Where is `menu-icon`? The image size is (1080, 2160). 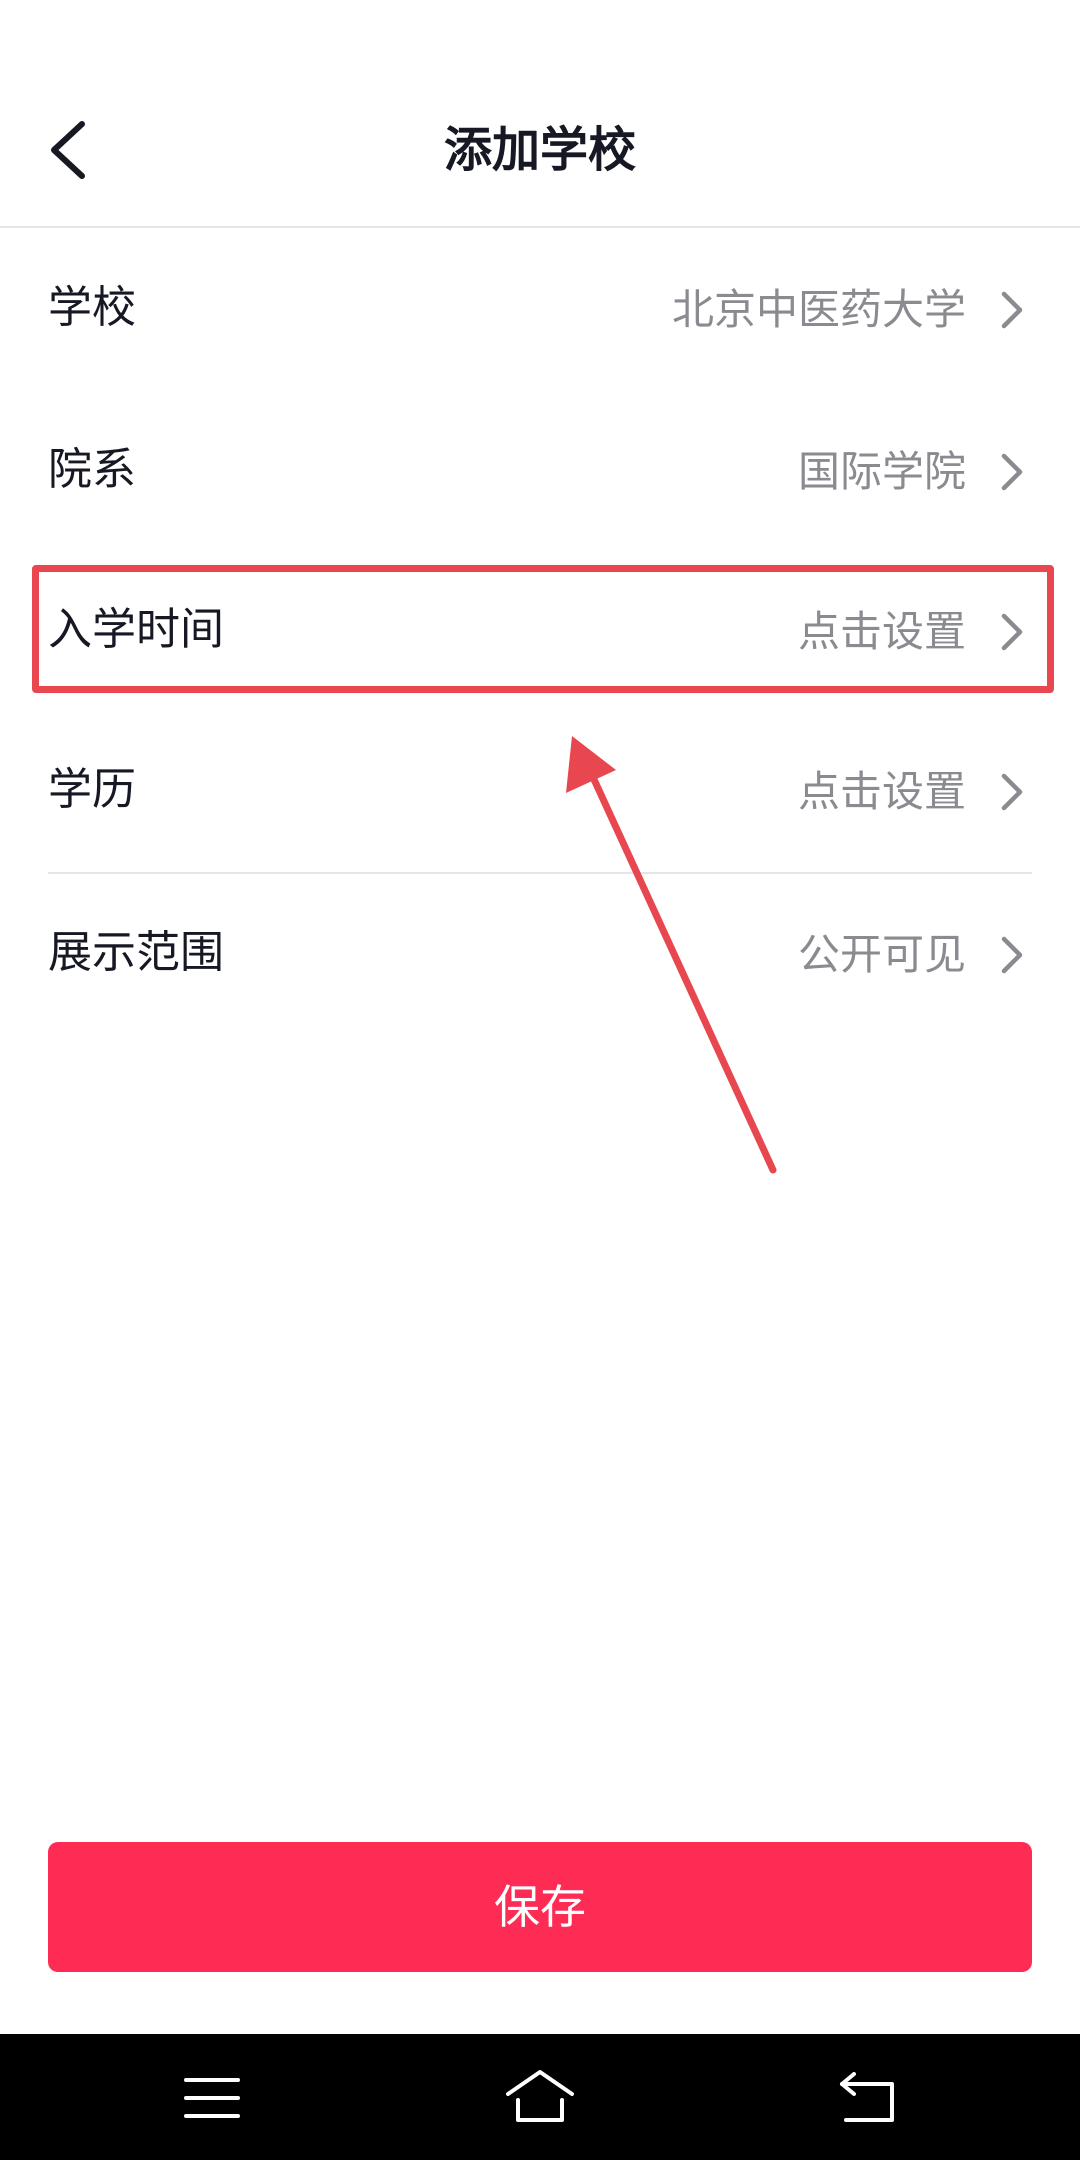 menu-icon is located at coordinates (212, 2098).